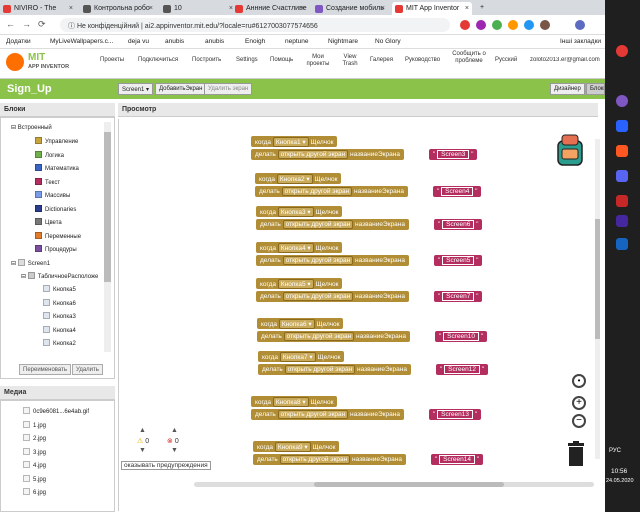 Image resolution: width=640 pixels, height=512 pixels. I want to click on media-file: 1.jpg, so click(34, 424).